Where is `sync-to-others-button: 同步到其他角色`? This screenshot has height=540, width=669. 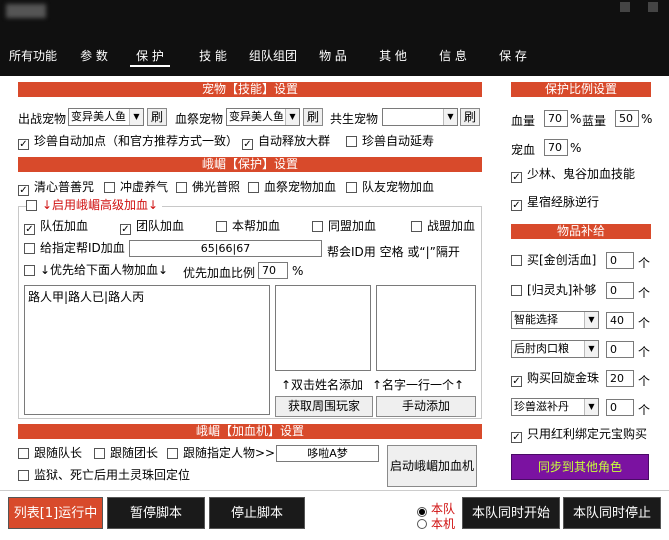
sync-to-others-button: 同步到其他角色 is located at coordinates (580, 467).